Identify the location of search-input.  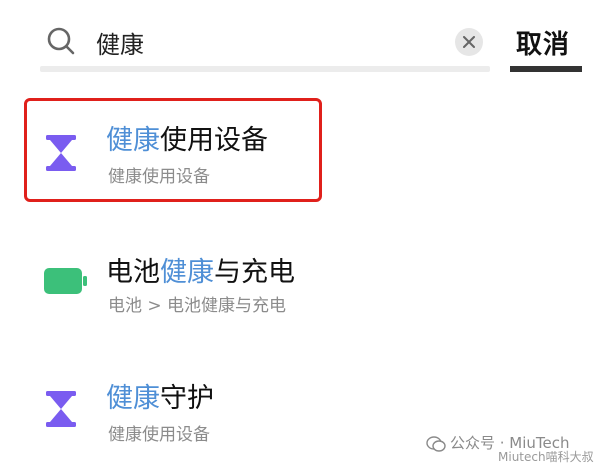
(266, 42).